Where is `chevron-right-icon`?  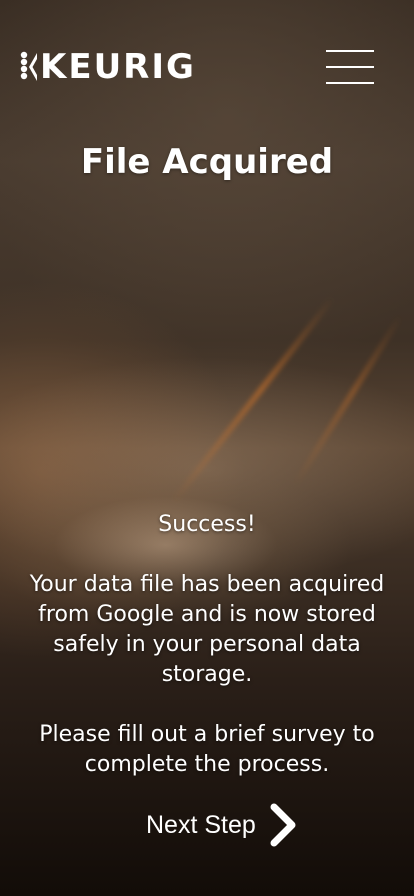 chevron-right-icon is located at coordinates (283, 825).